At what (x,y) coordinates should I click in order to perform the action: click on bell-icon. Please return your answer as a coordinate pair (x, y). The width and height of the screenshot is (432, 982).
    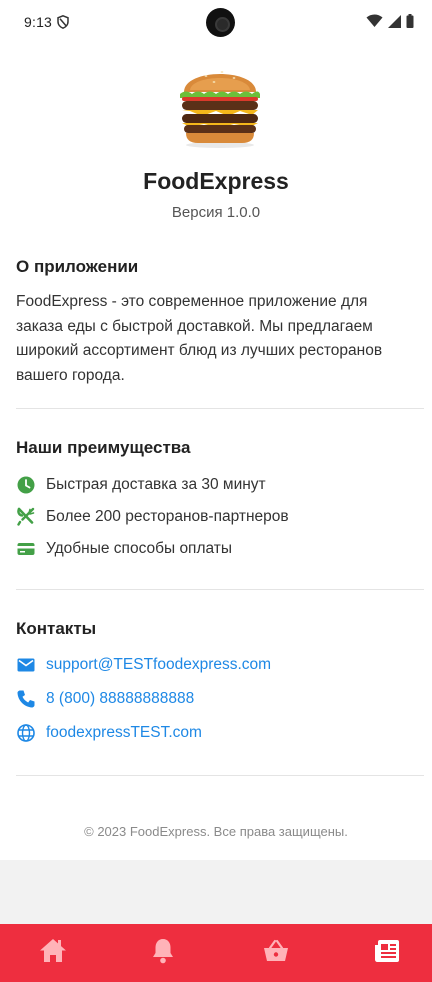
    Looking at the image, I should click on (163, 951).